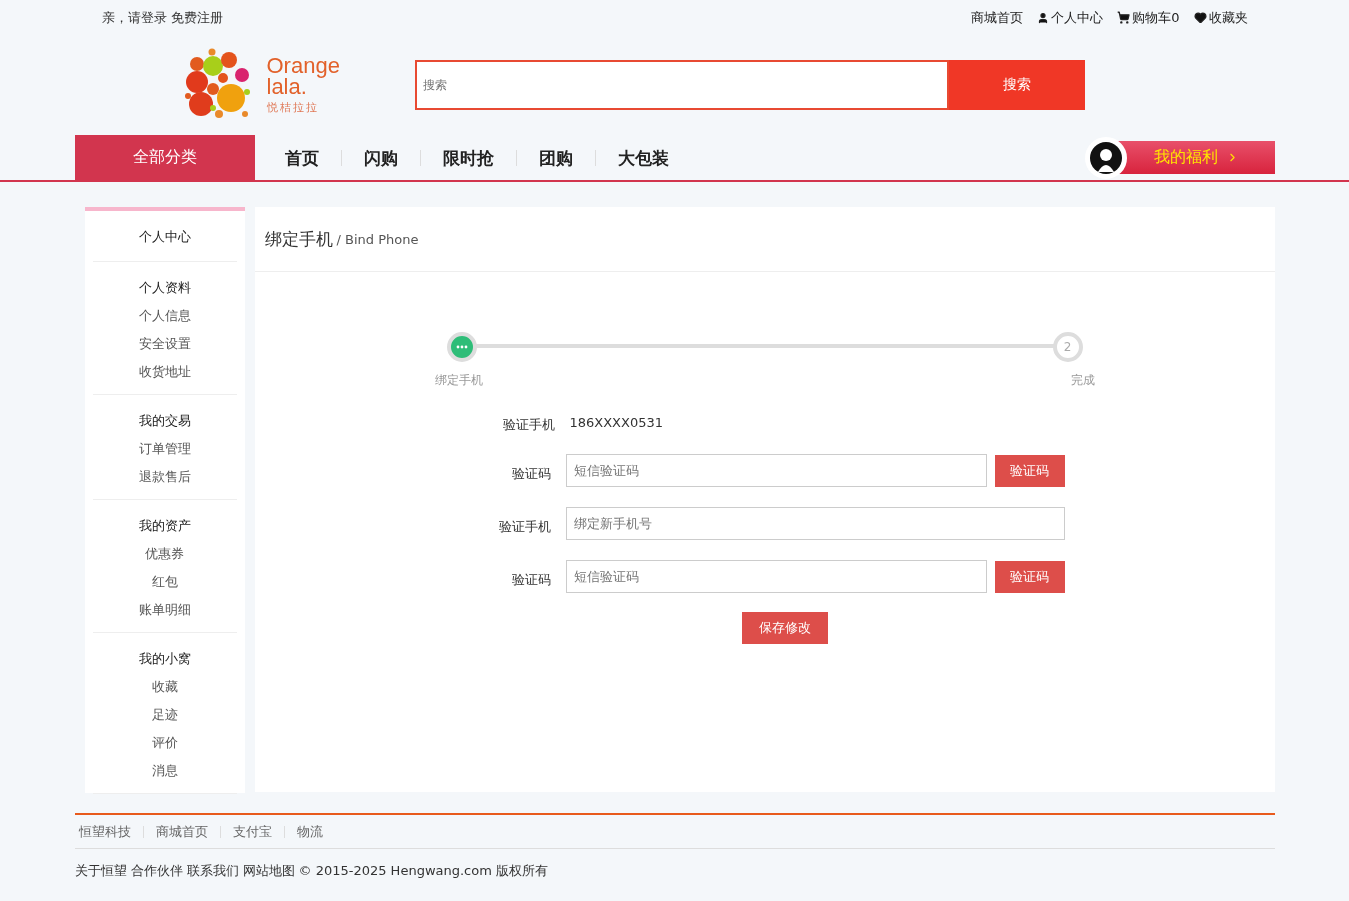  Describe the element at coordinates (212, 871) in the screenshot. I see `footer-link: 联系我们` at that location.